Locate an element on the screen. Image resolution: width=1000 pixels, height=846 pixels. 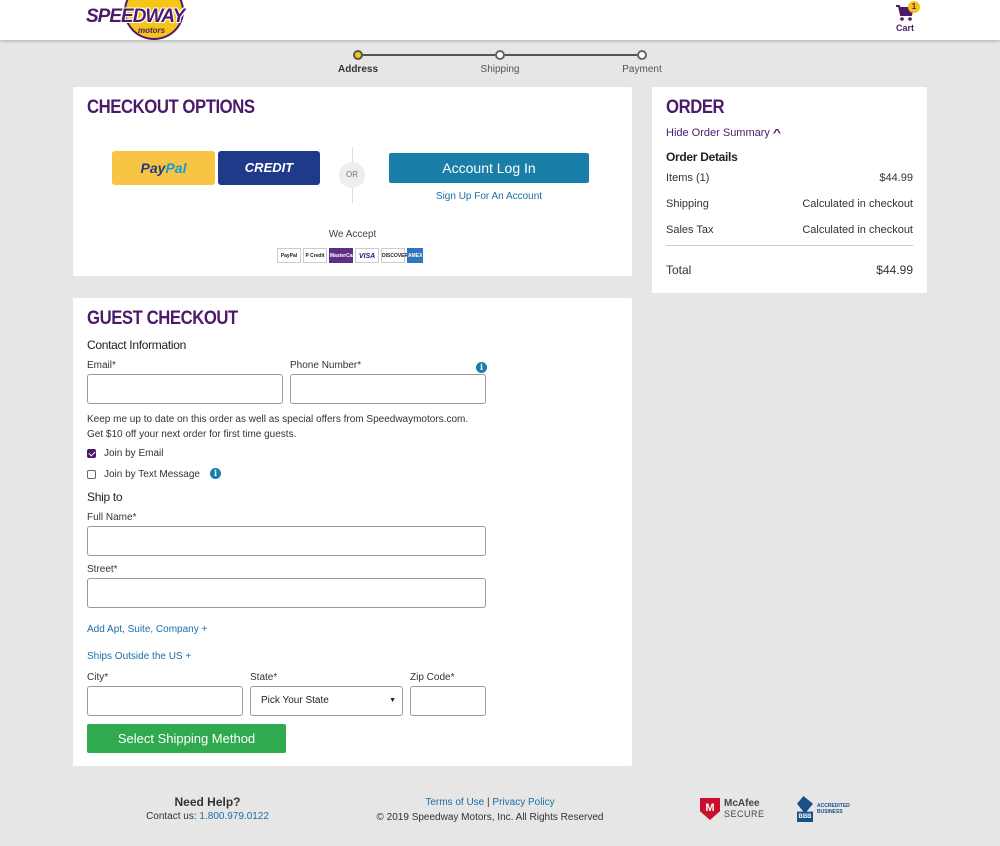
full-name-label: Full Name* is located at coordinates (112, 517).